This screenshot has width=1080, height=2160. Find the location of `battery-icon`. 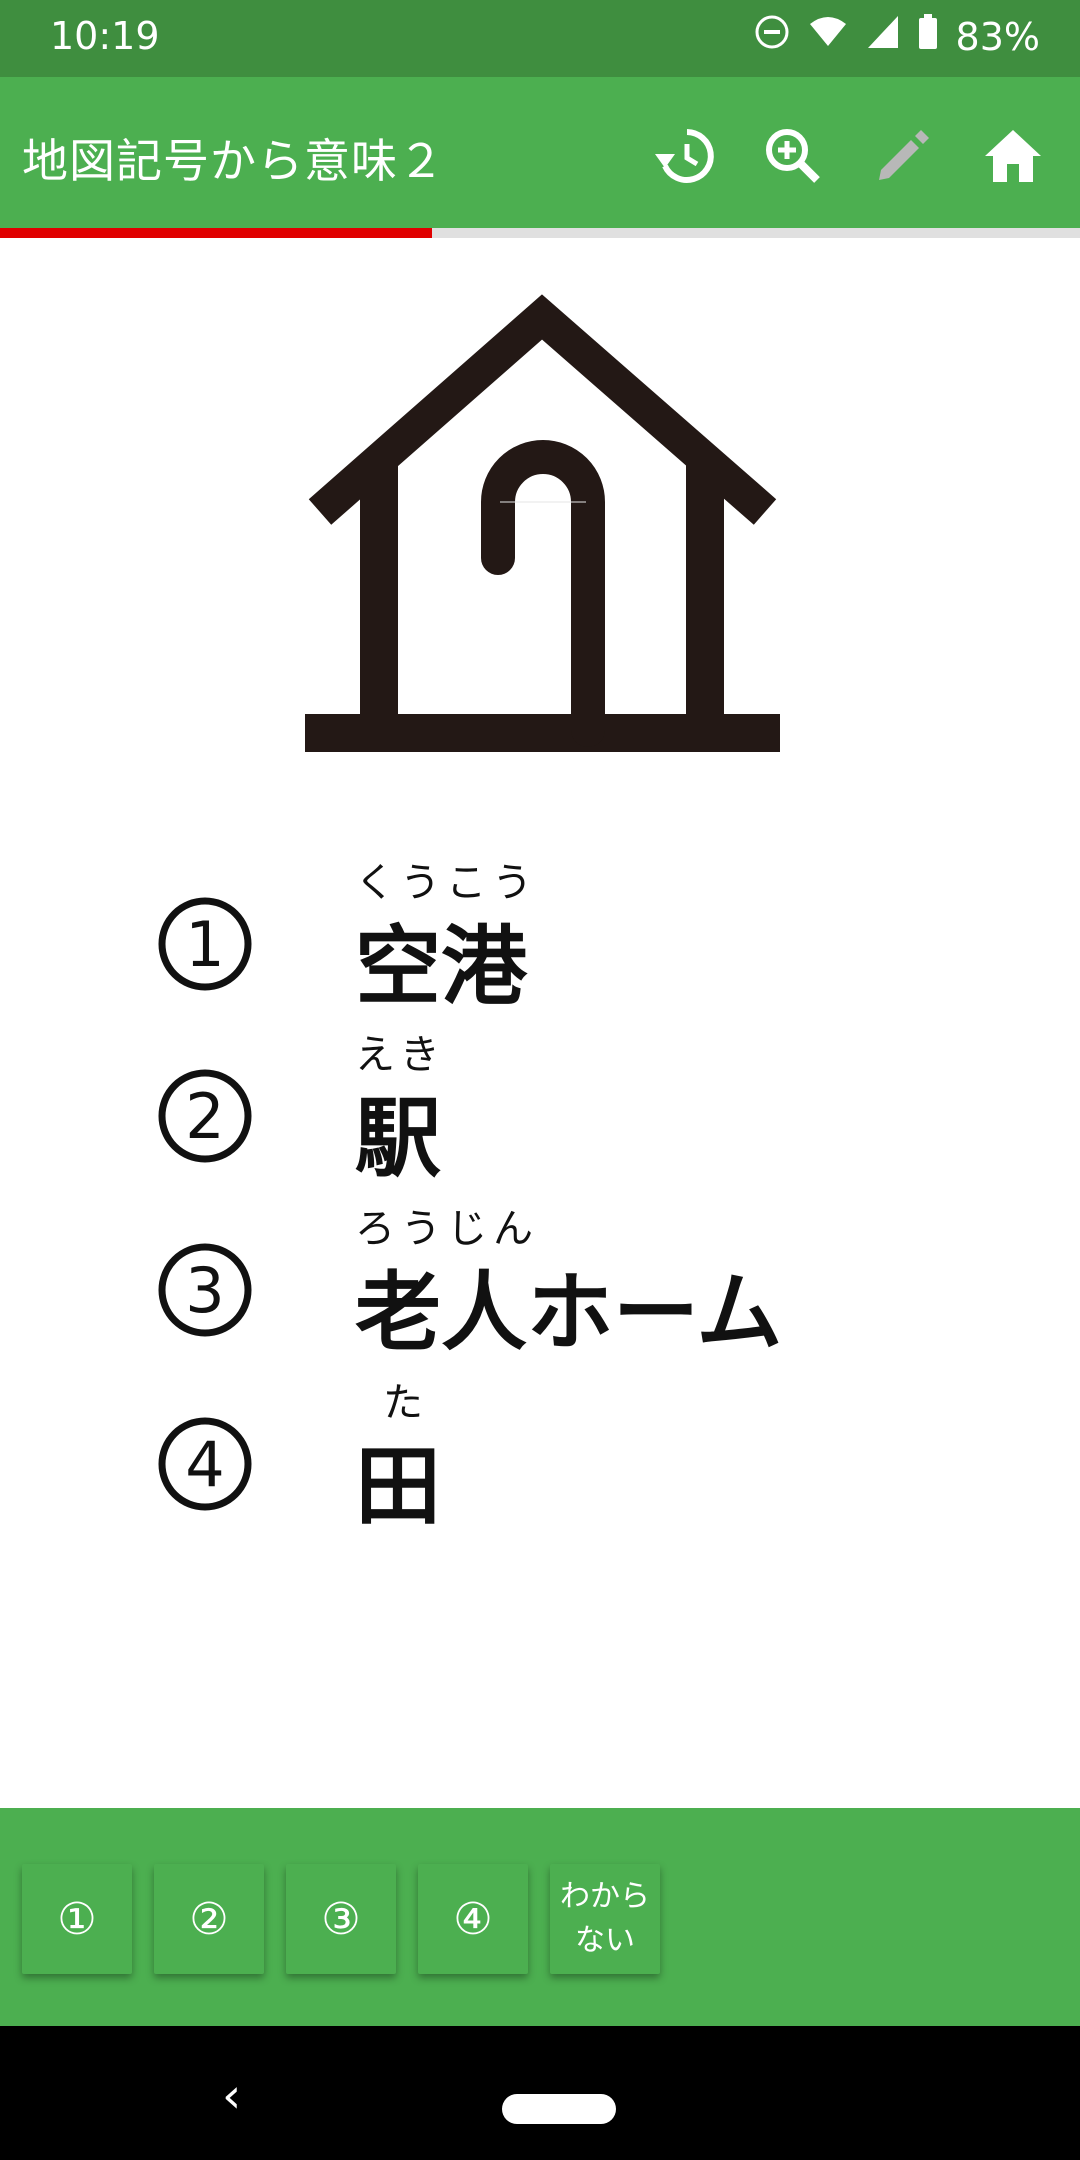

battery-icon is located at coordinates (928, 36).